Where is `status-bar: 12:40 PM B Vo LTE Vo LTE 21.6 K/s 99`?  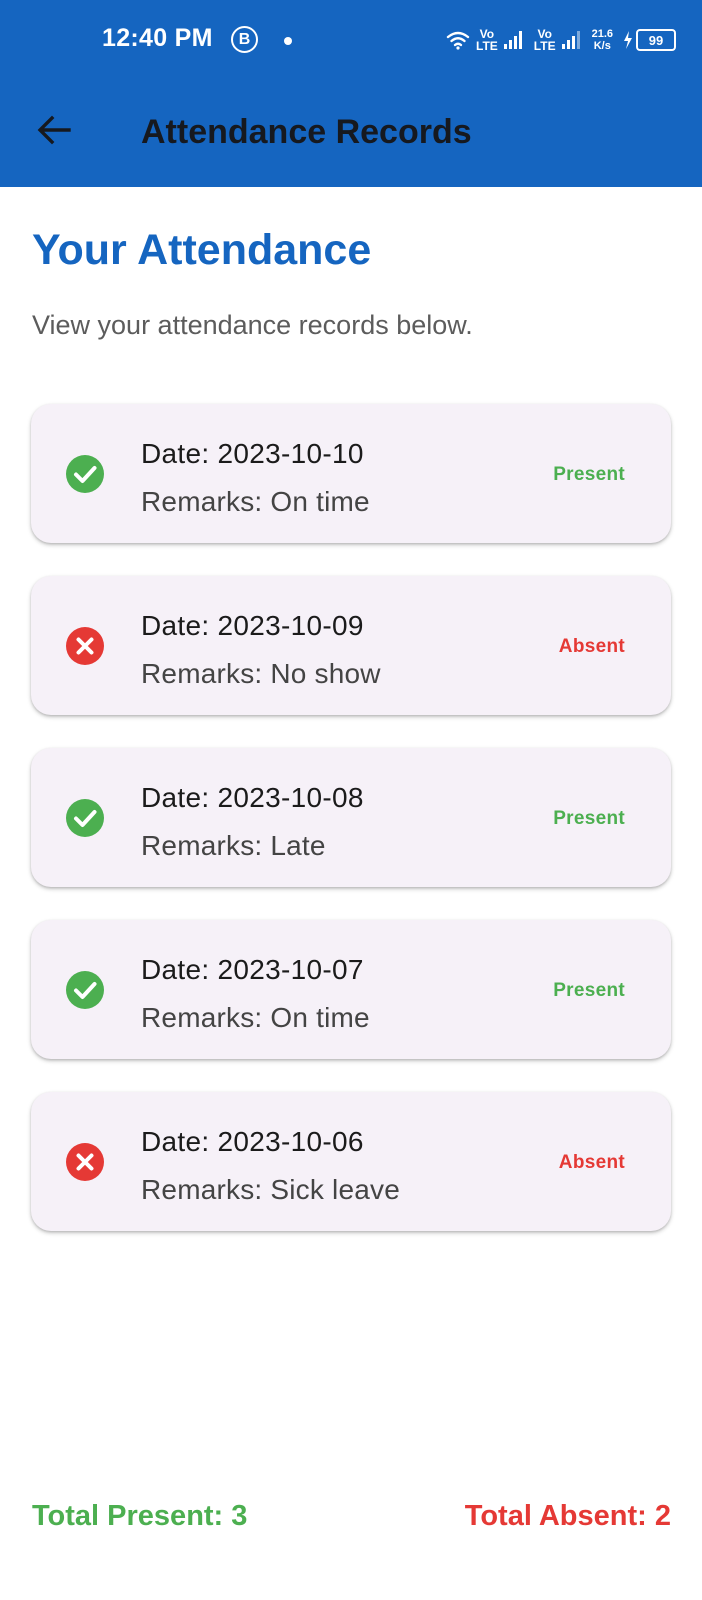
status-bar: 12:40 PM B Vo LTE Vo LTE 21.6 K/s 99 is located at coordinates (351, 41).